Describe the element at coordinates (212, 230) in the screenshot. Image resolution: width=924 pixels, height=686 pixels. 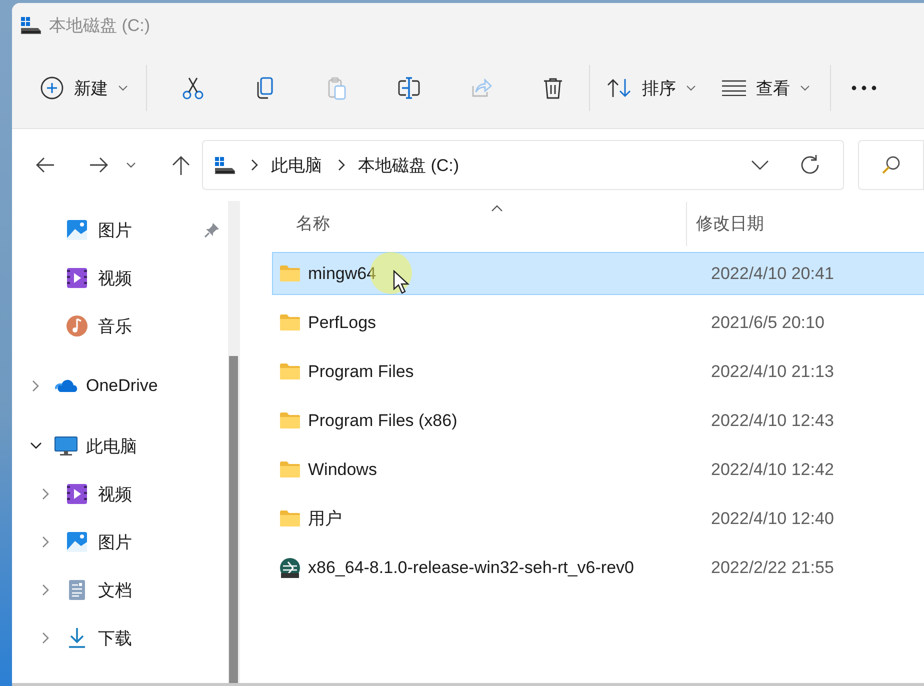
I see `pin-icon` at that location.